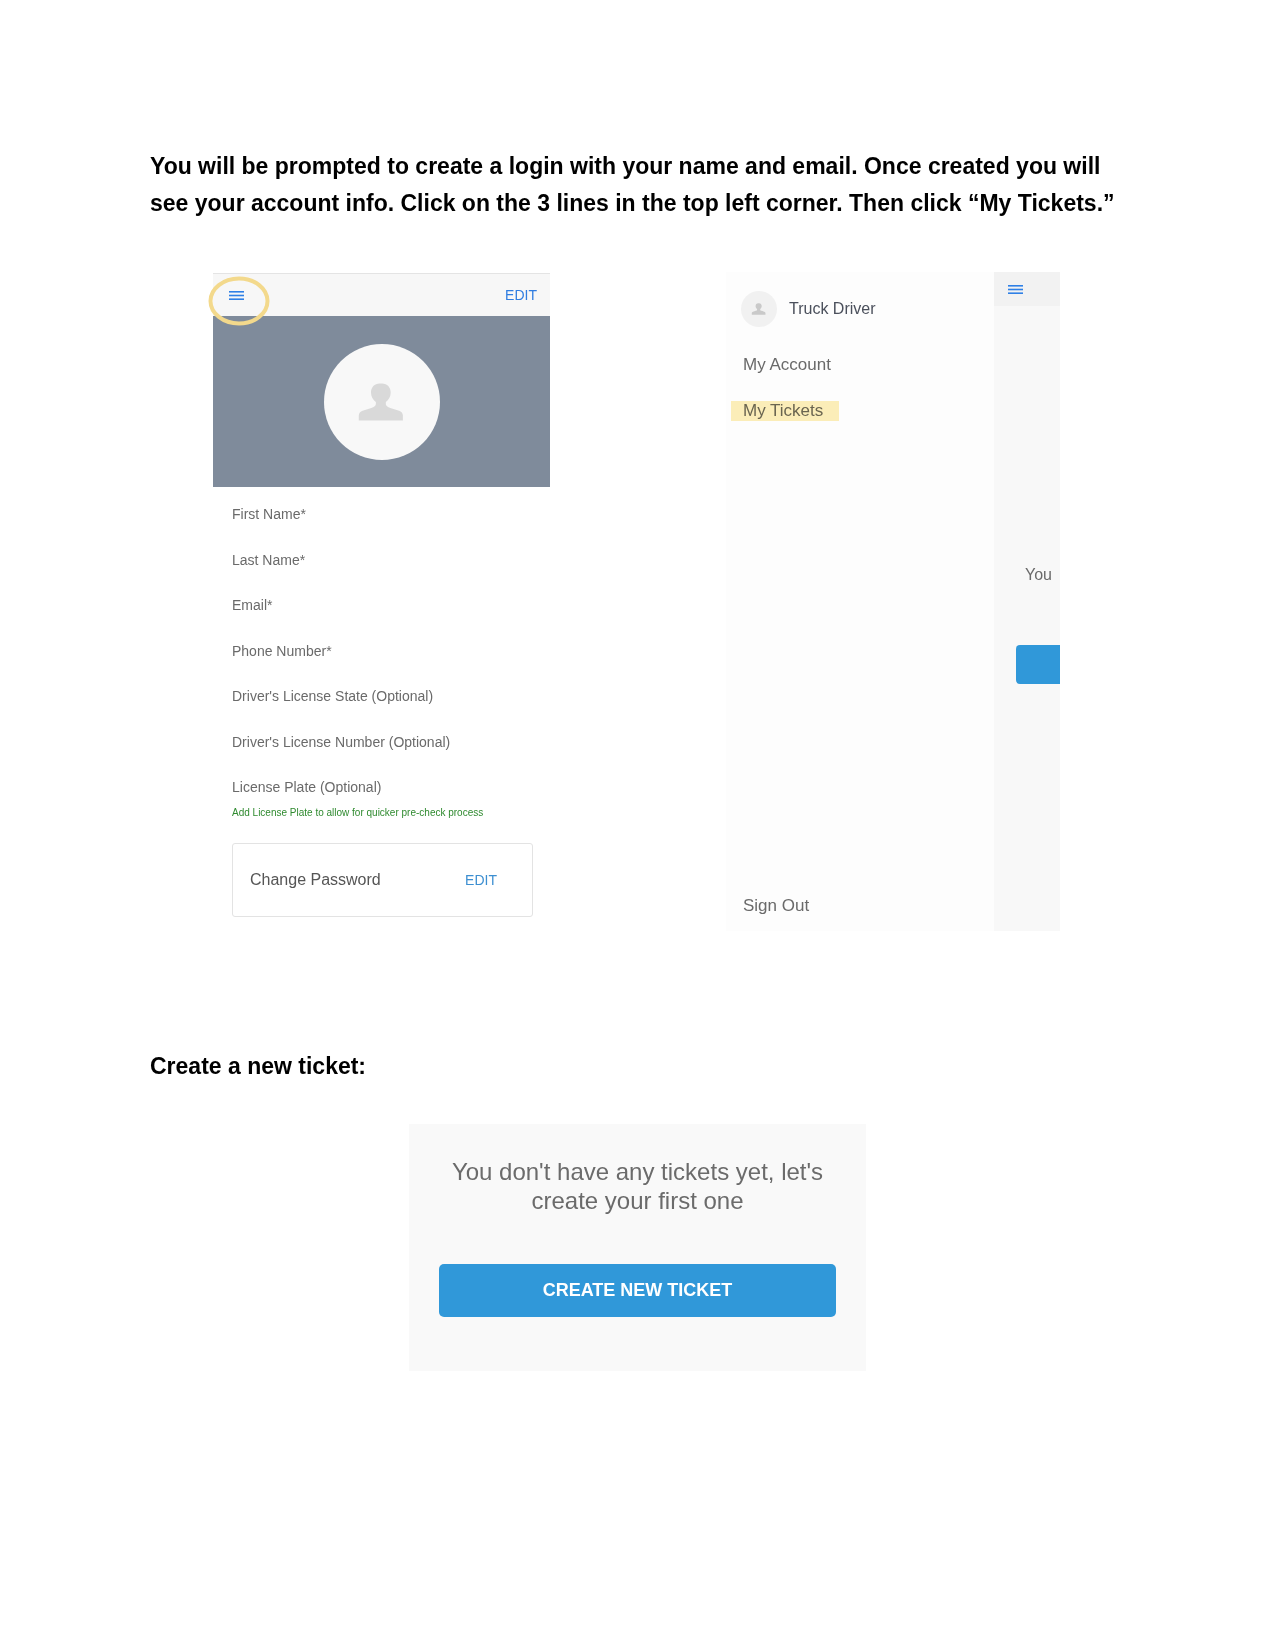 The height and width of the screenshot is (1650, 1275). What do you see at coordinates (269, 560) in the screenshot?
I see `field-label: Last Name*` at bounding box center [269, 560].